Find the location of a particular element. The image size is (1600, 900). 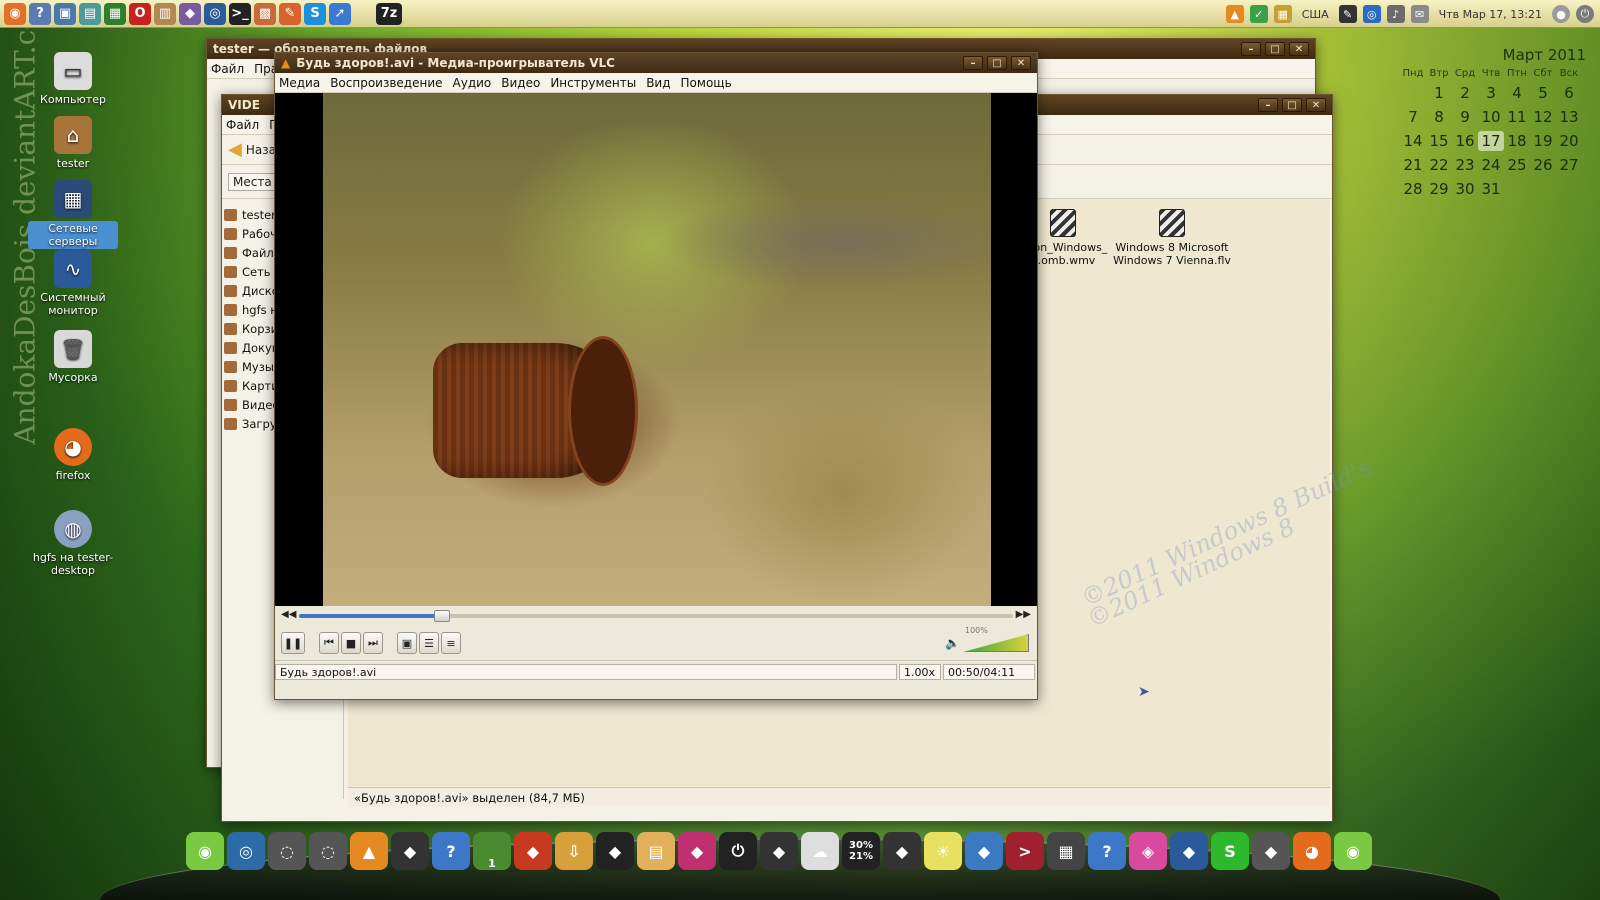

app-icon: ▤ is located at coordinates (90, 13).